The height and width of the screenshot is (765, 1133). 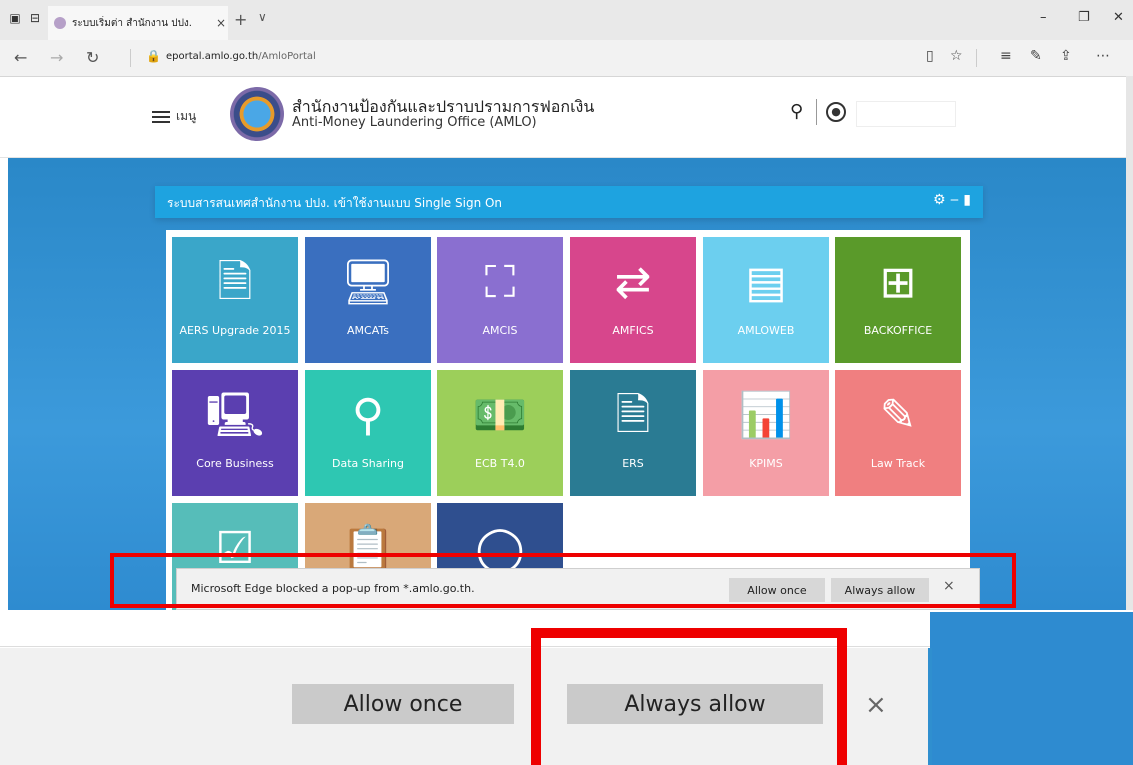 What do you see at coordinates (235, 415) in the screenshot?
I see `org-chart-monitor-icon: 🖳` at bounding box center [235, 415].